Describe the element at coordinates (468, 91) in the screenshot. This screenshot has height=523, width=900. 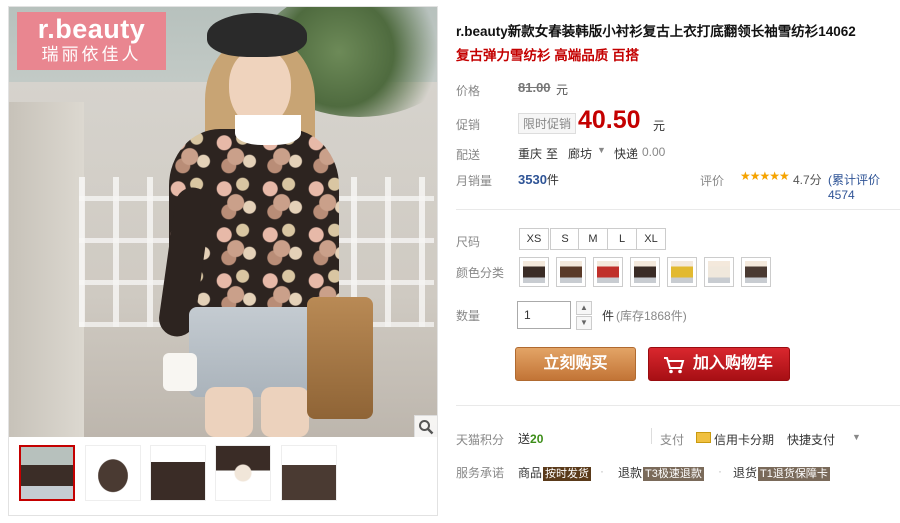
I see `price-label: 价格` at that location.